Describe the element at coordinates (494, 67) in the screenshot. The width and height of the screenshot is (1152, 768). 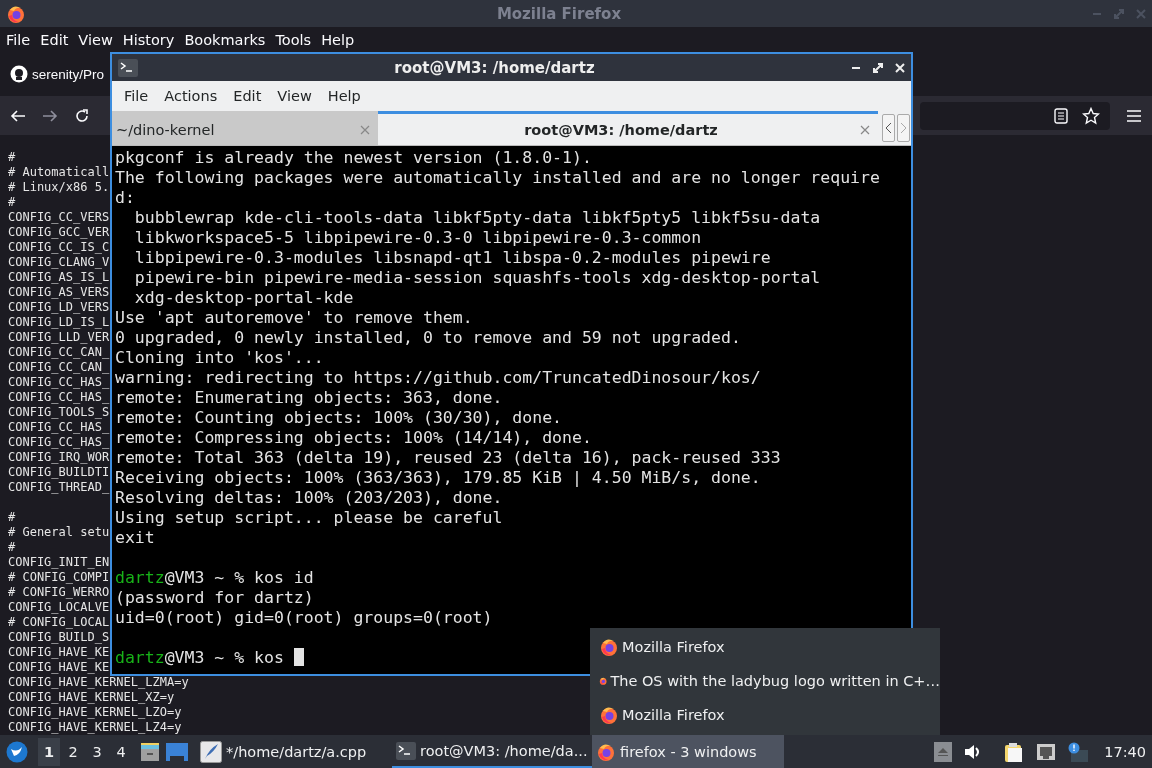
I see `window-title: root@VM3: /home/dartz` at that location.